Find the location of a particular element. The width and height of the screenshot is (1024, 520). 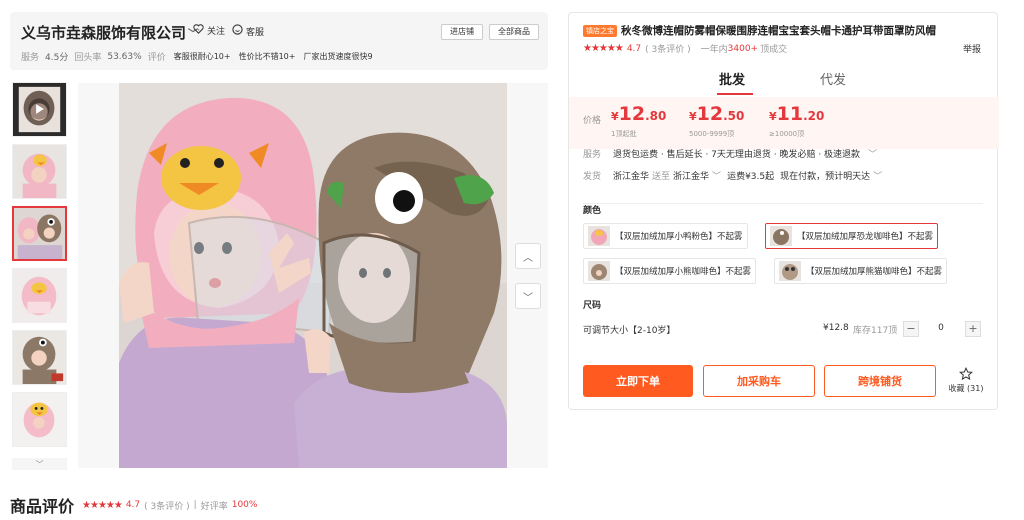

ship-to-word: 送至 is located at coordinates (661, 177).